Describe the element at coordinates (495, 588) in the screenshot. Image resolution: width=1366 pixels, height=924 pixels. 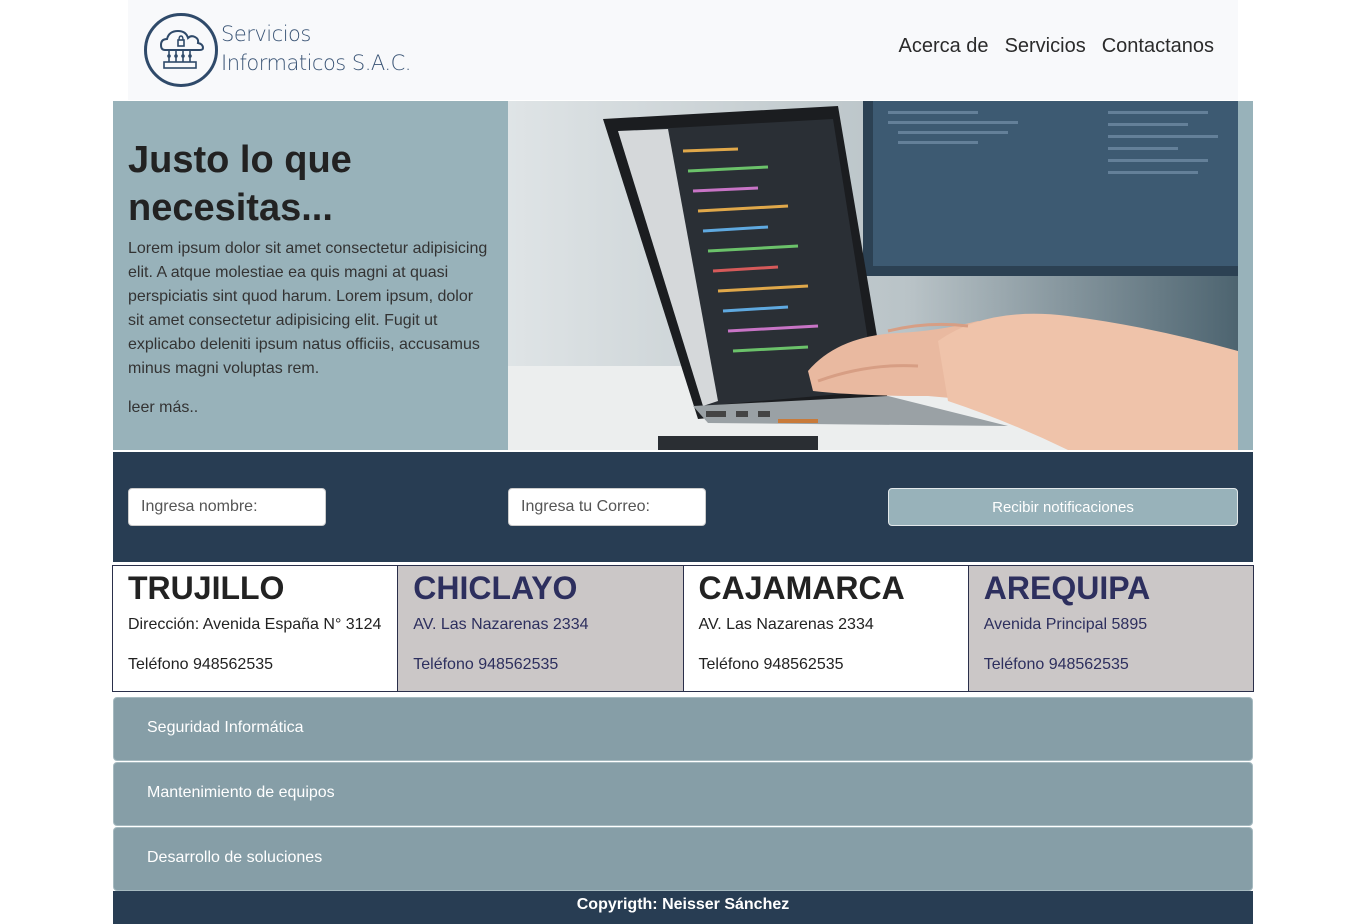
I see `city-name: CHICLAYO` at that location.